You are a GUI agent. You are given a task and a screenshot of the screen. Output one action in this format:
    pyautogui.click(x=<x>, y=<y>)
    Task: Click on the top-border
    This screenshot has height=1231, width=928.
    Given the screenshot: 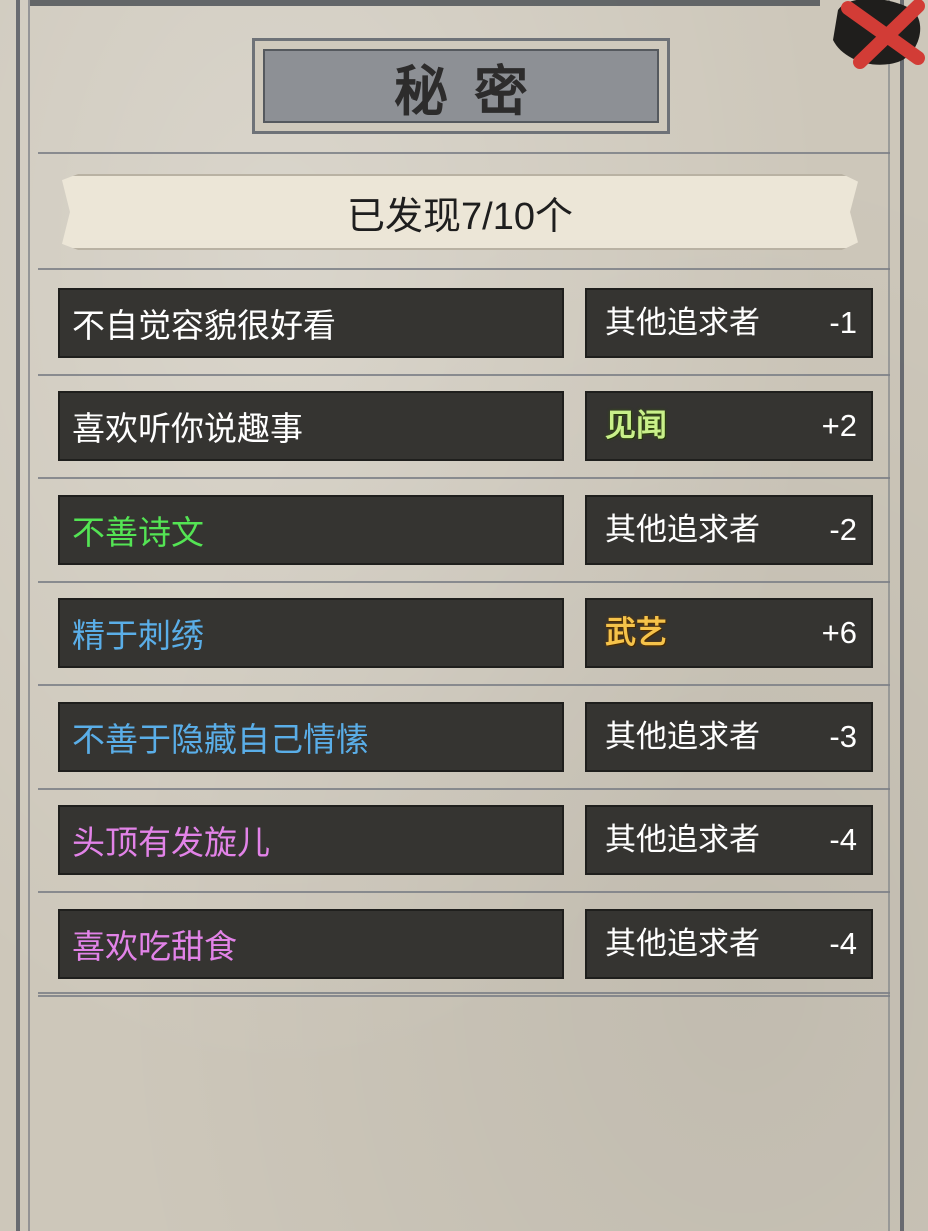 What is the action you would take?
    pyautogui.click(x=425, y=3)
    